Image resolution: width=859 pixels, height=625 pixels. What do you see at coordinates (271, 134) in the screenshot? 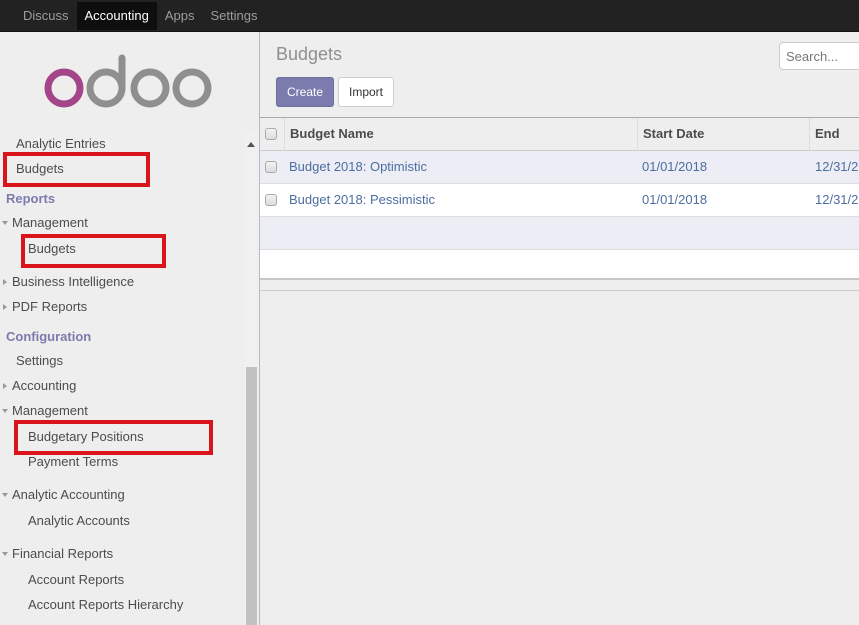
I see `select-all-checkbox` at bounding box center [271, 134].